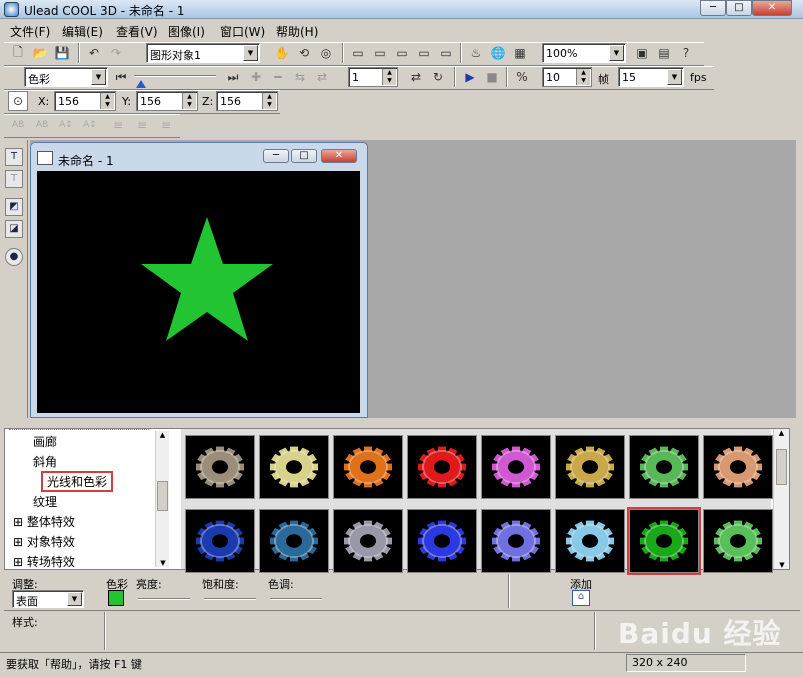 Image resolution: width=803 pixels, height=677 pixels. What do you see at coordinates (44, 541) in the screenshot?
I see `tree-item-object-effects: ⊞ 对象特效` at bounding box center [44, 541].